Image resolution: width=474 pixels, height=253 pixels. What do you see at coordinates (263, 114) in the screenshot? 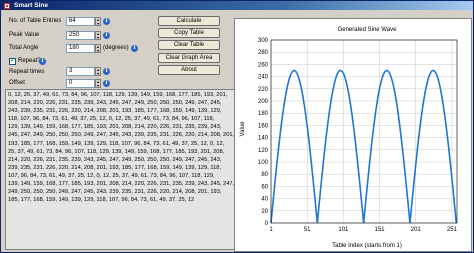
I see `y-tick-label: 180` at bounding box center [263, 114].